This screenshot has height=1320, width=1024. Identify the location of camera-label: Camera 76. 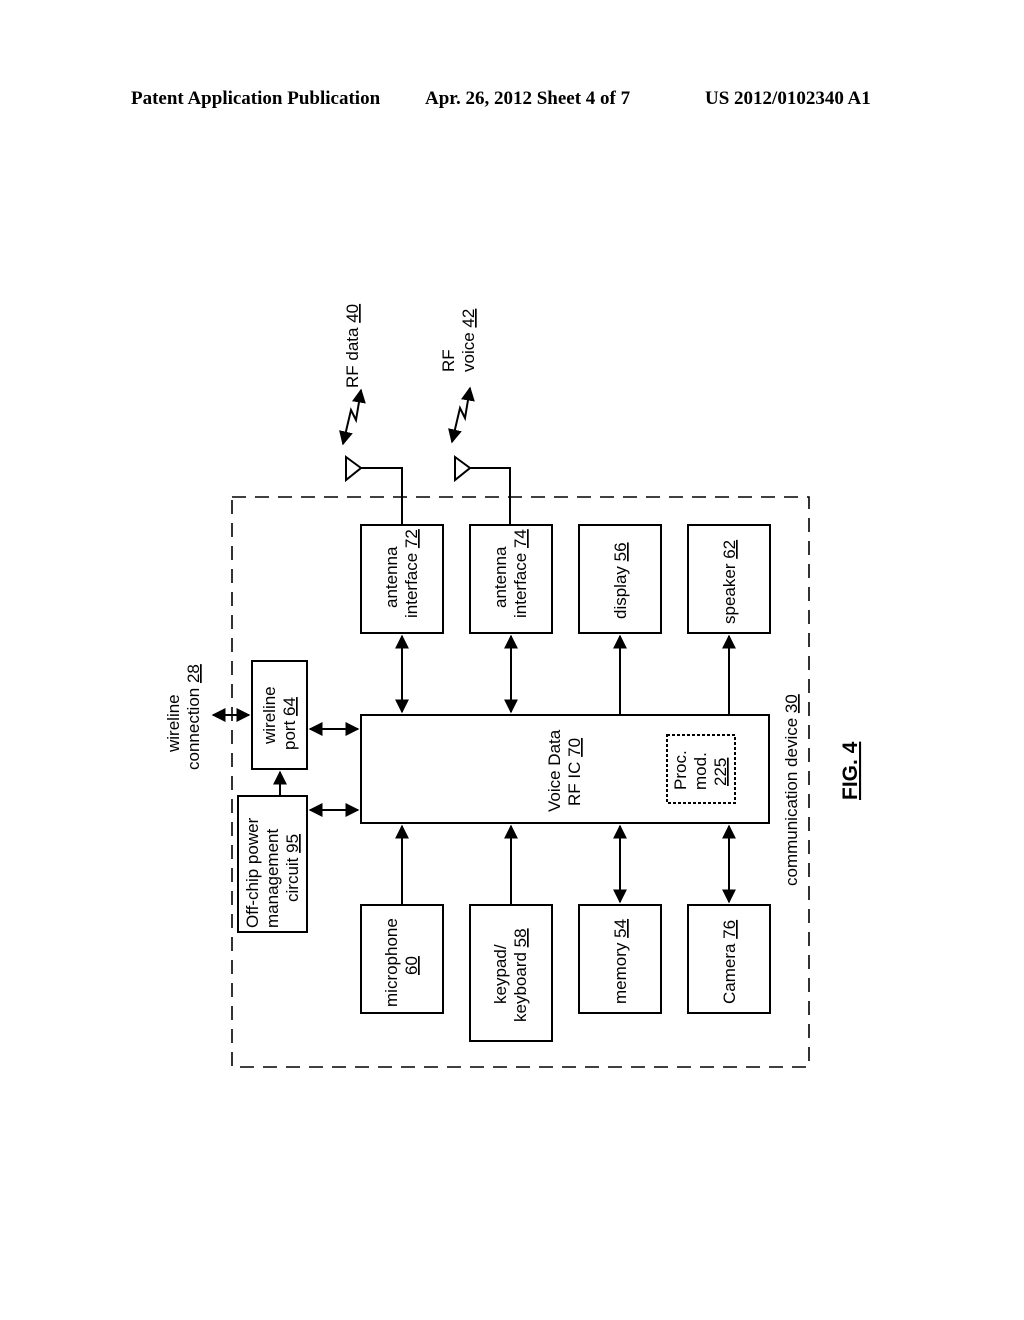
(729, 962).